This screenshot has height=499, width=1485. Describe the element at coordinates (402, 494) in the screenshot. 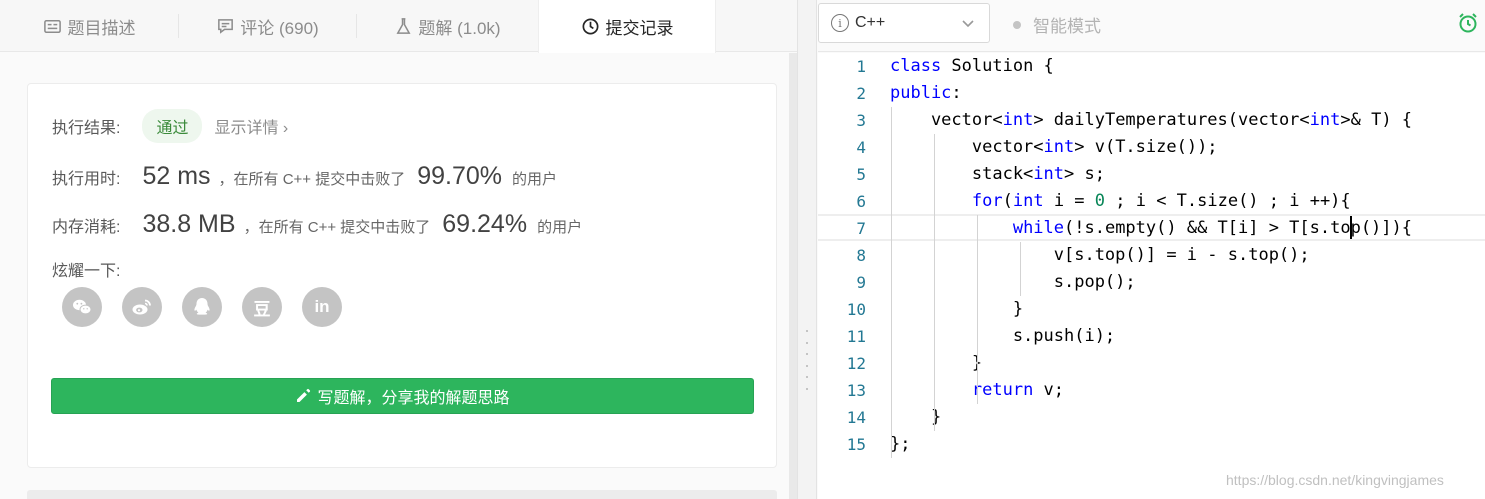

I see `next-card-edge` at that location.